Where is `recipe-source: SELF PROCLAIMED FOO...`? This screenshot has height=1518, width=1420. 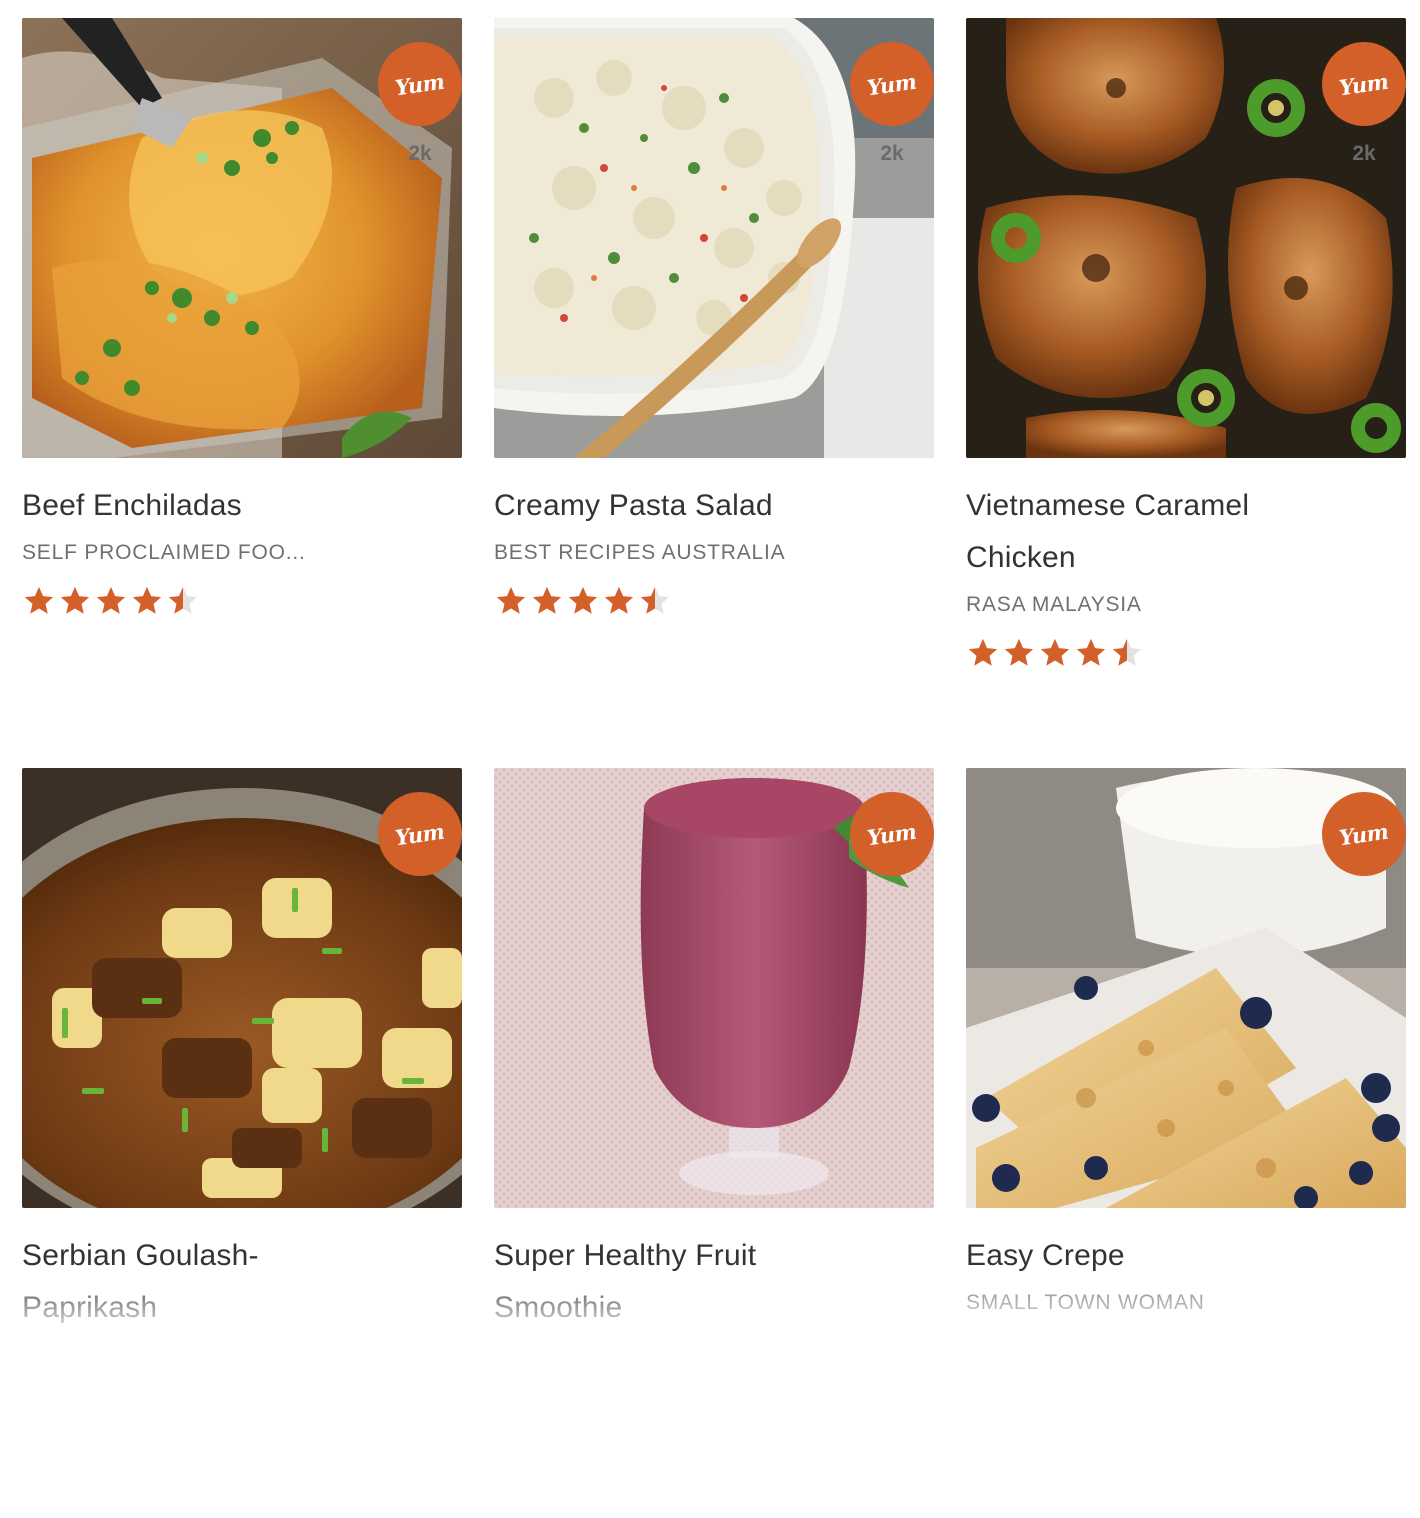 recipe-source: SELF PROCLAIMED FOO... is located at coordinates (172, 553).